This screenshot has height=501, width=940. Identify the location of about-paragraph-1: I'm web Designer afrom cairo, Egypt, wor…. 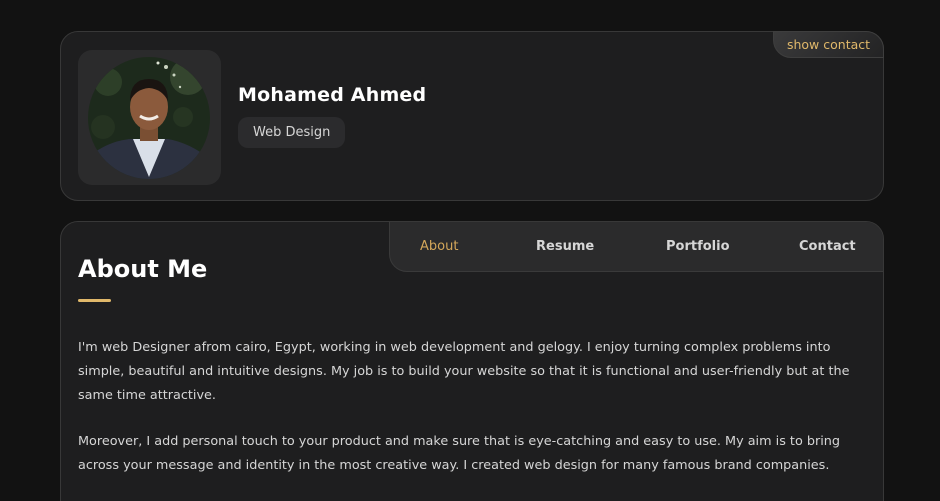
(464, 371).